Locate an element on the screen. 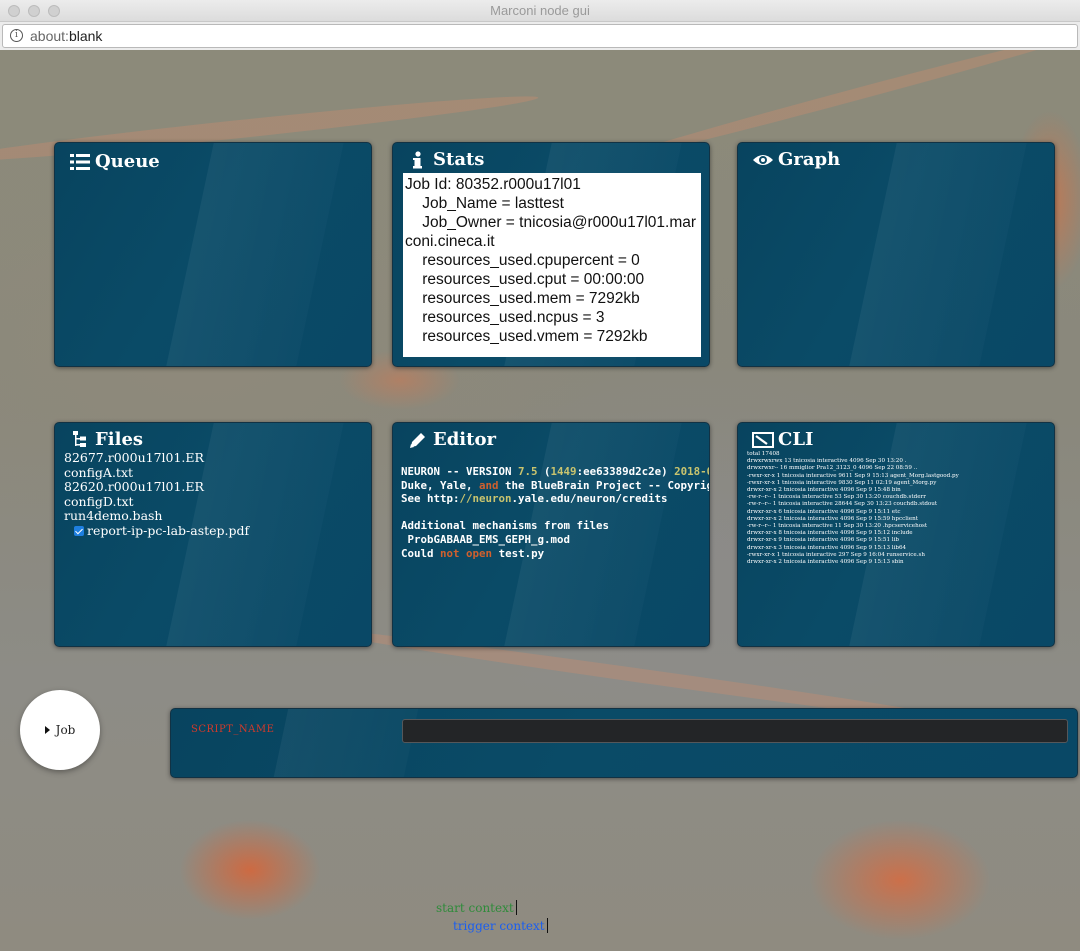 The width and height of the screenshot is (1080, 951). info-icon: i is located at coordinates (16, 35).